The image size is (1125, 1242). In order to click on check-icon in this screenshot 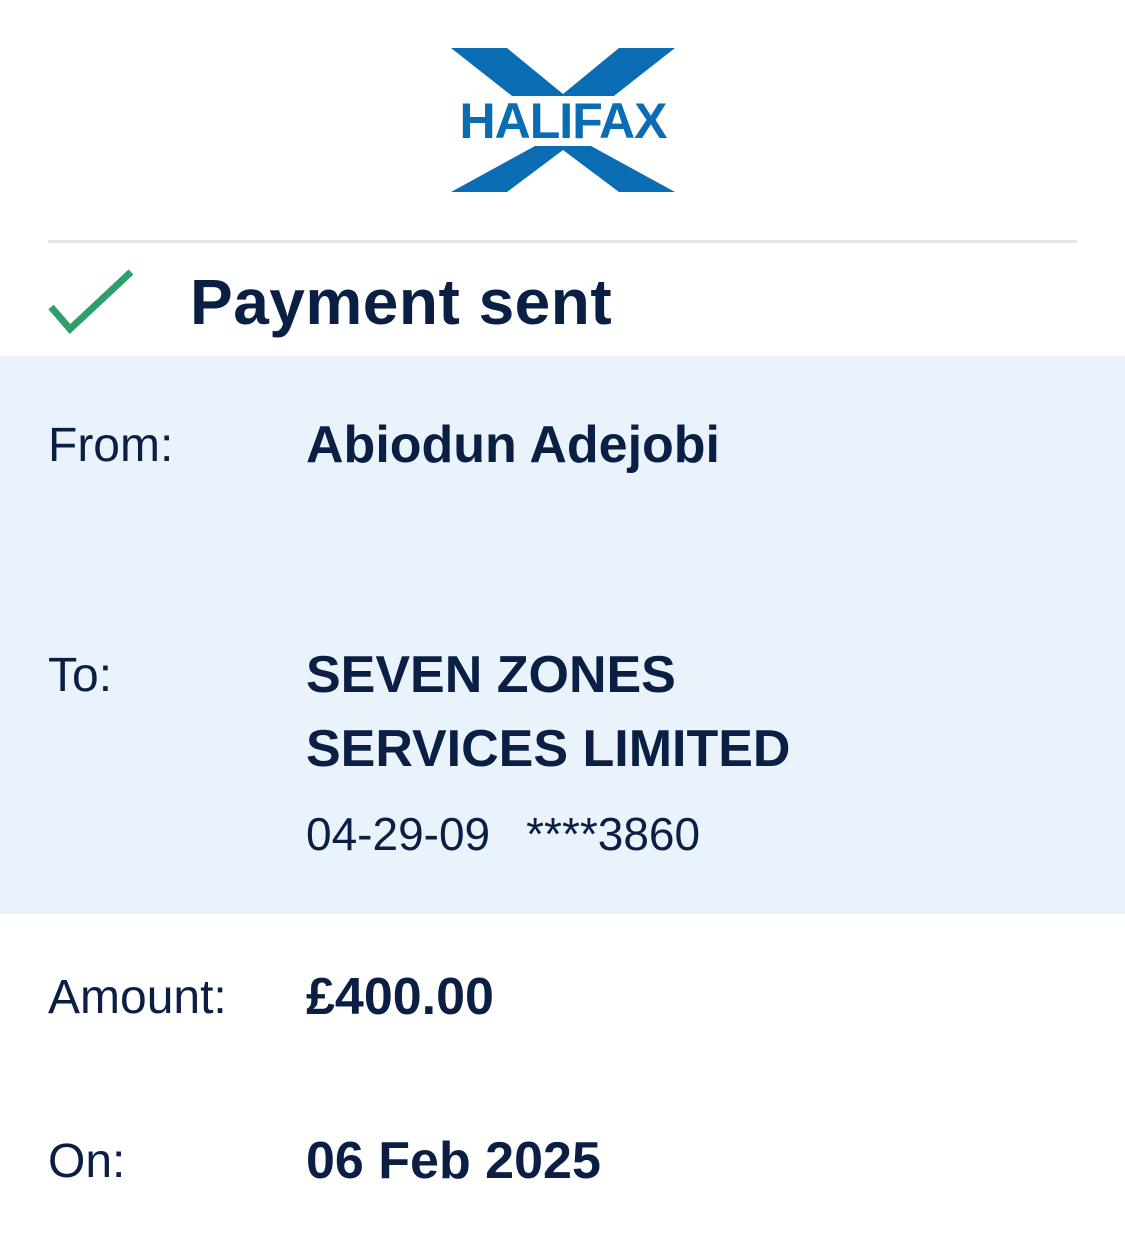, I will do `click(91, 302)`.